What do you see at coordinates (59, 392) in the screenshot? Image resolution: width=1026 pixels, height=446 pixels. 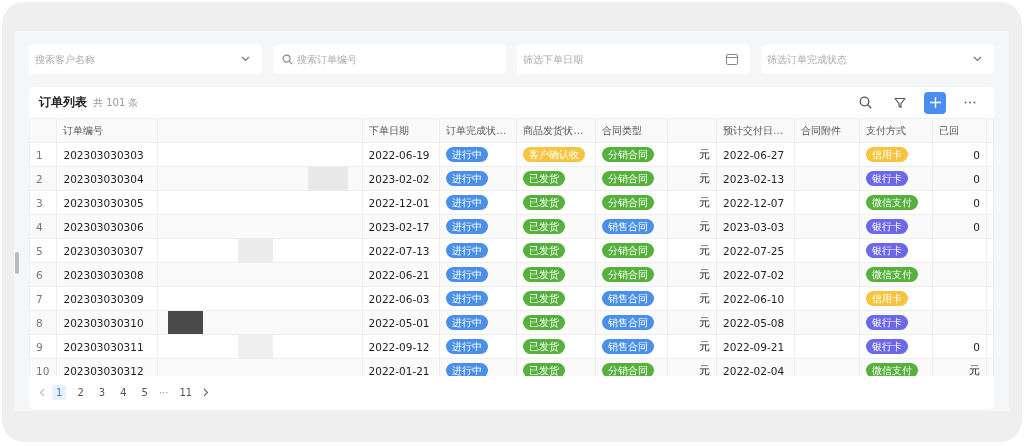 I see `page-button: 1` at bounding box center [59, 392].